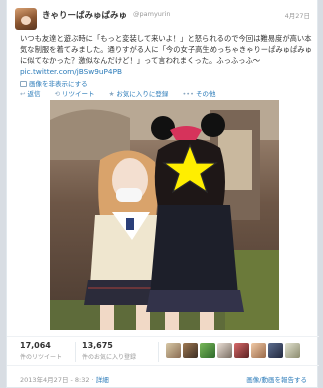 This screenshot has height=388, width=323. I want to click on detail-link: 詳細, so click(102, 380).